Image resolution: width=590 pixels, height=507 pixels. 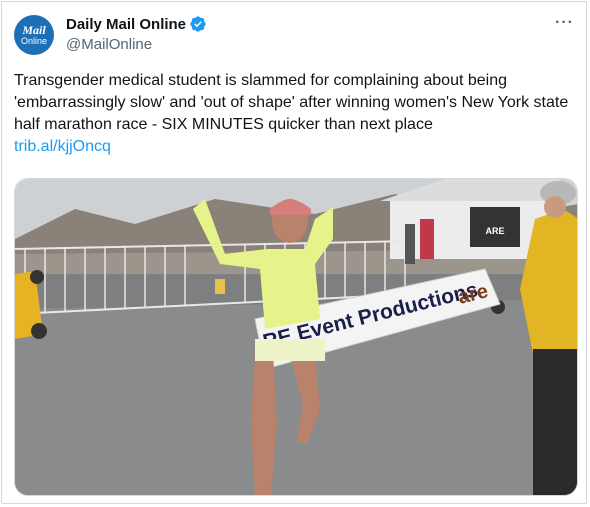 I want to click on author-name-row: Daily Mail Online, so click(x=136, y=24).